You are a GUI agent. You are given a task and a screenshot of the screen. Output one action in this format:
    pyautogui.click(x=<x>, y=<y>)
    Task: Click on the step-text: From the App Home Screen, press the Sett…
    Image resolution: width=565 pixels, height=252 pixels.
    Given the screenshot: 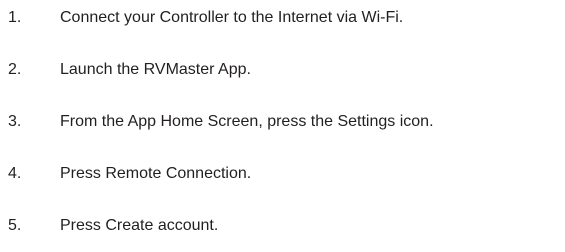 What is the action you would take?
    pyautogui.click(x=247, y=121)
    